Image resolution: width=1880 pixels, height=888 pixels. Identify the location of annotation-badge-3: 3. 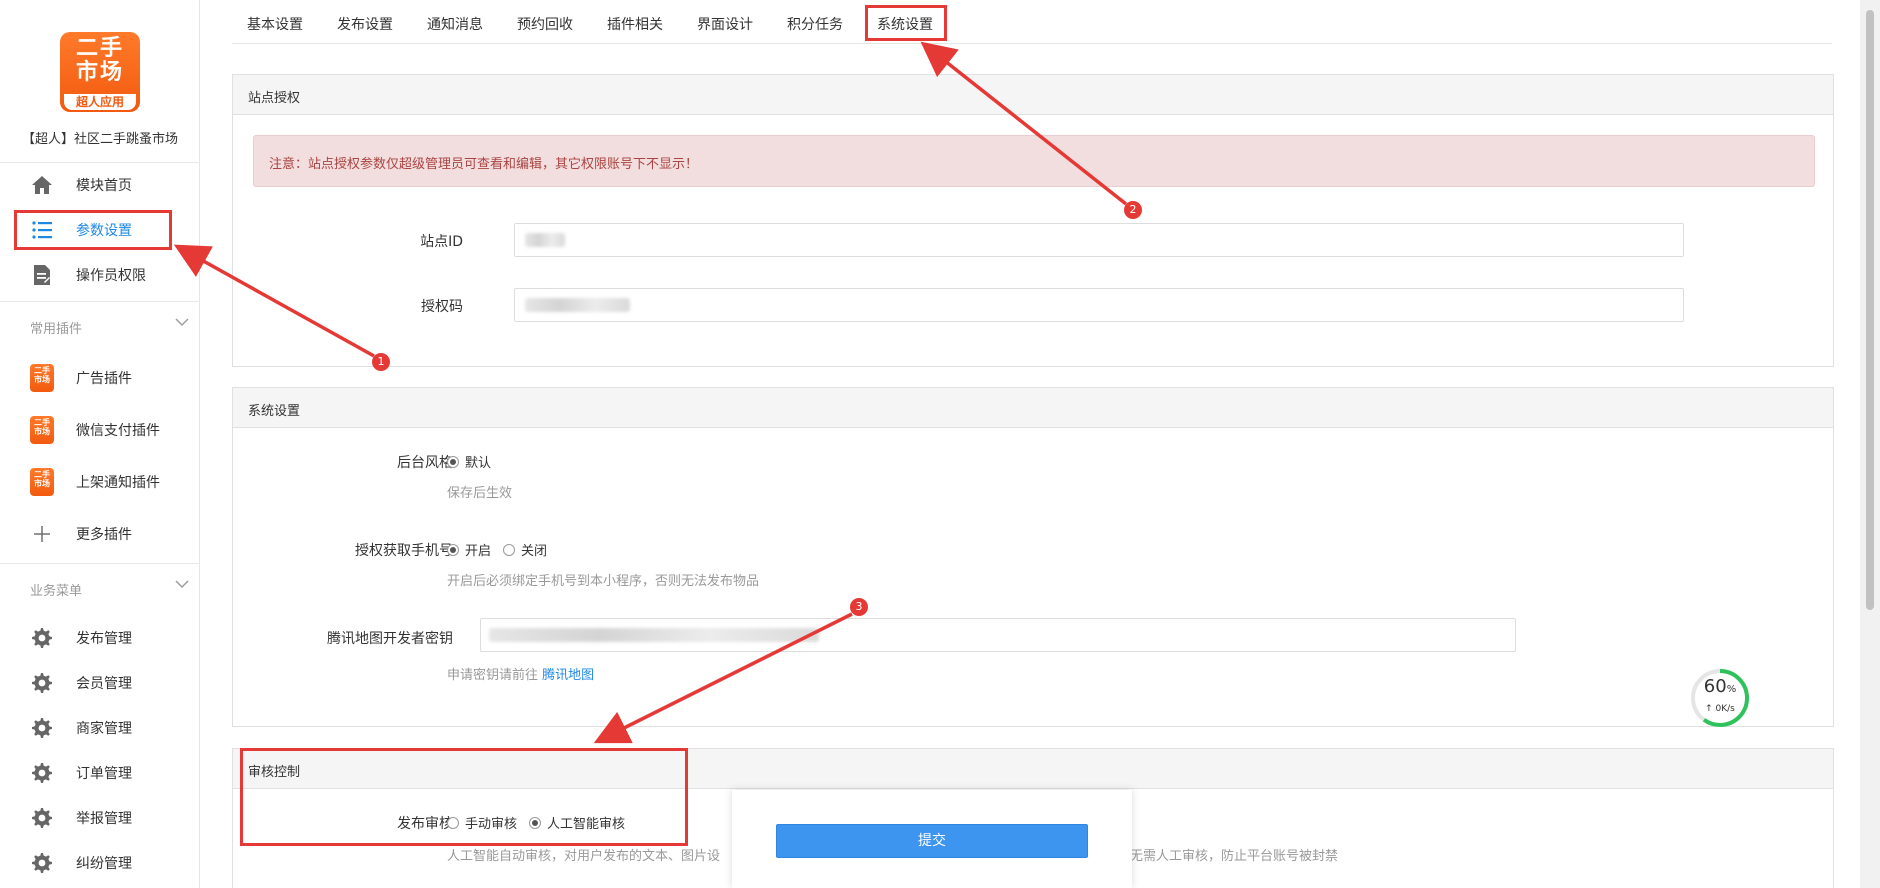
(859, 607).